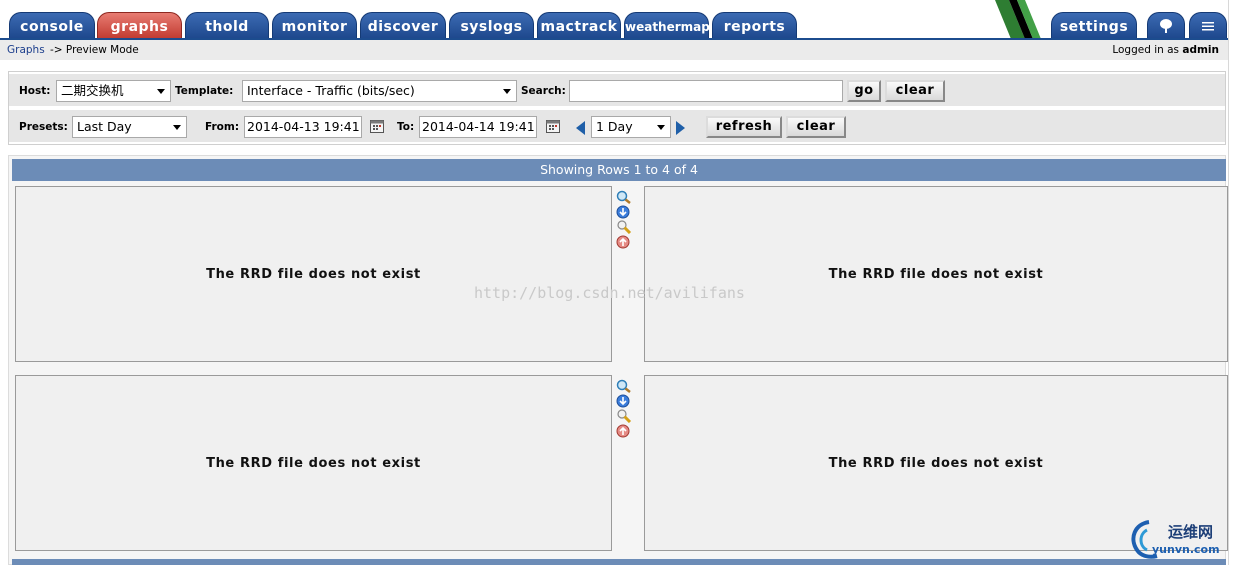 The width and height of the screenshot is (1233, 565). Describe the element at coordinates (579, 25) in the screenshot. I see `tab-mactrack: mactrack` at that location.